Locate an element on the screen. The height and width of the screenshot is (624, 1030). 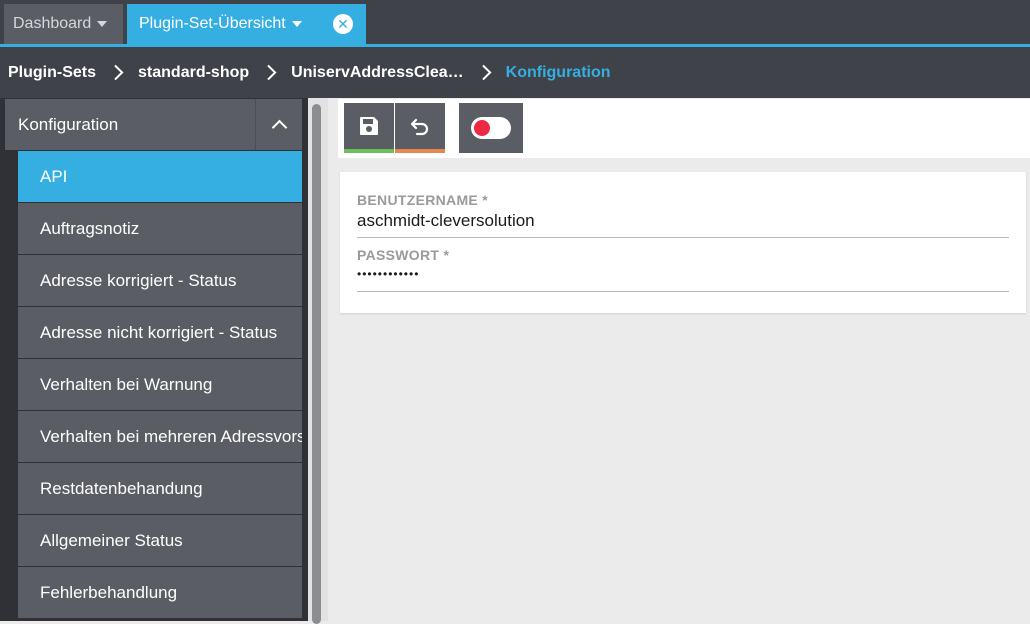
sidebar-scrollbar is located at coordinates (318, 361).